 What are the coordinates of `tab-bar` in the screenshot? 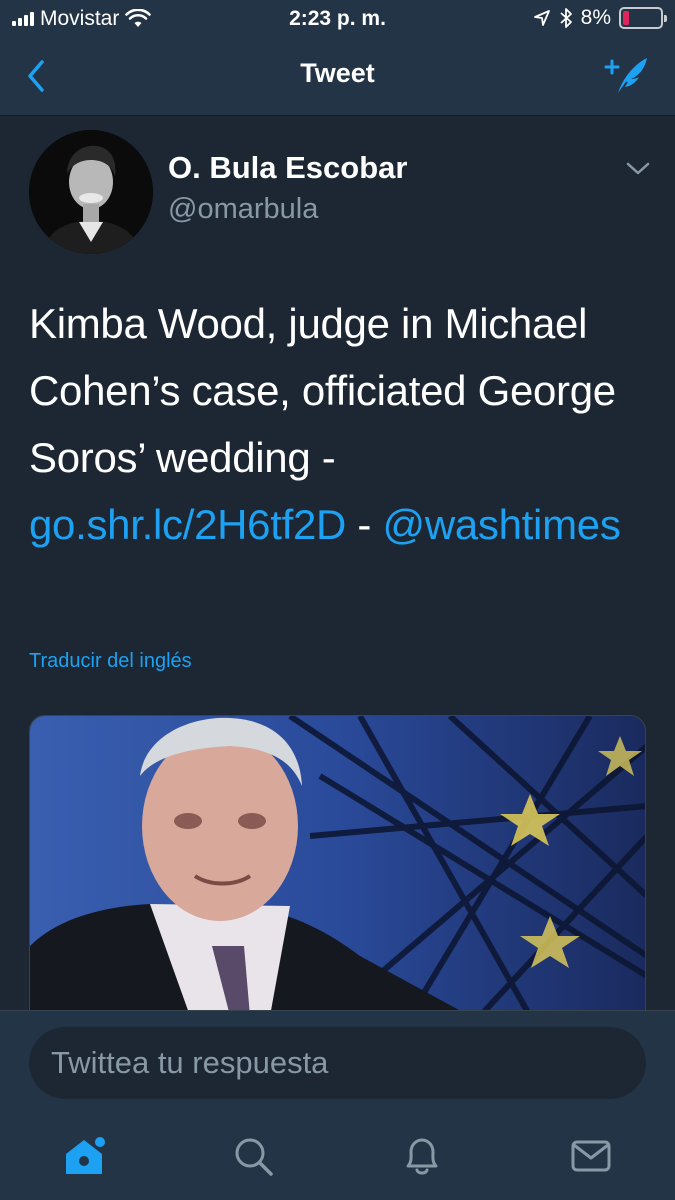 It's located at (337, 1157).